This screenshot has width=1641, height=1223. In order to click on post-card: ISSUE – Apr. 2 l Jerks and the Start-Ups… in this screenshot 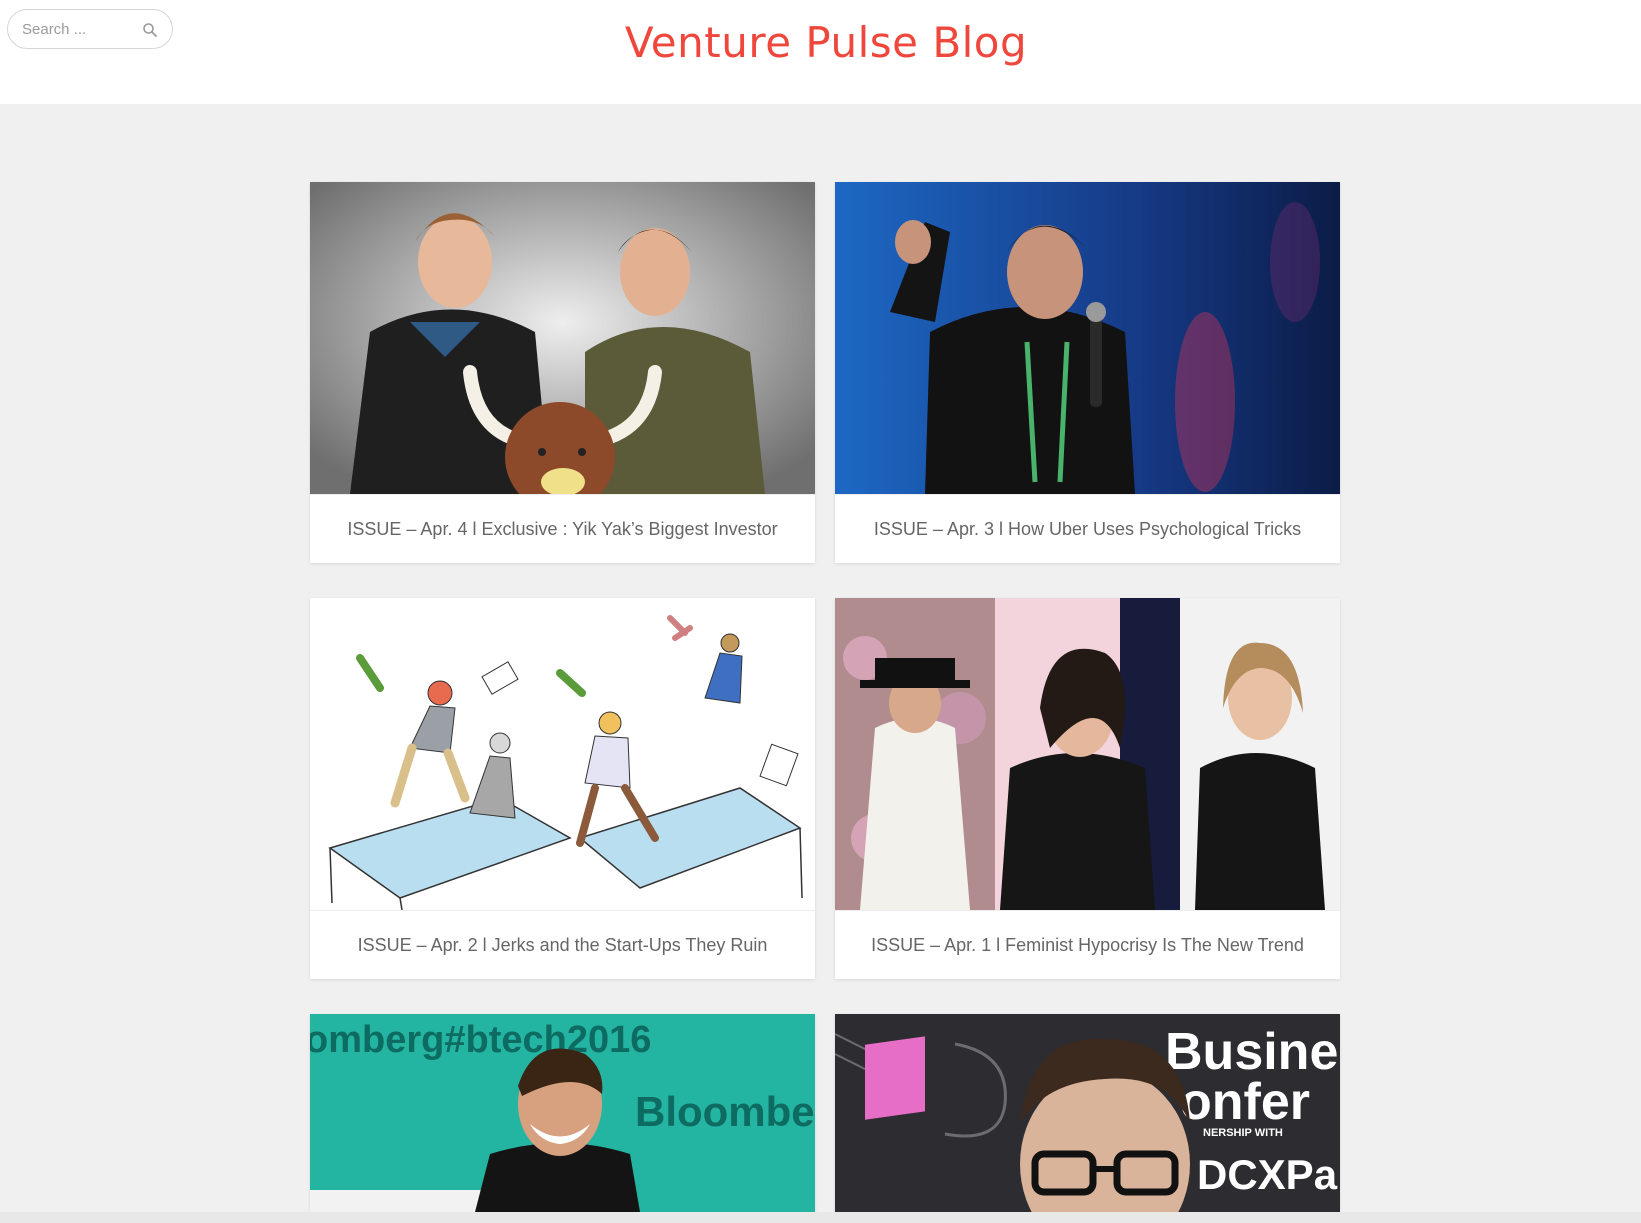, I will do `click(562, 788)`.